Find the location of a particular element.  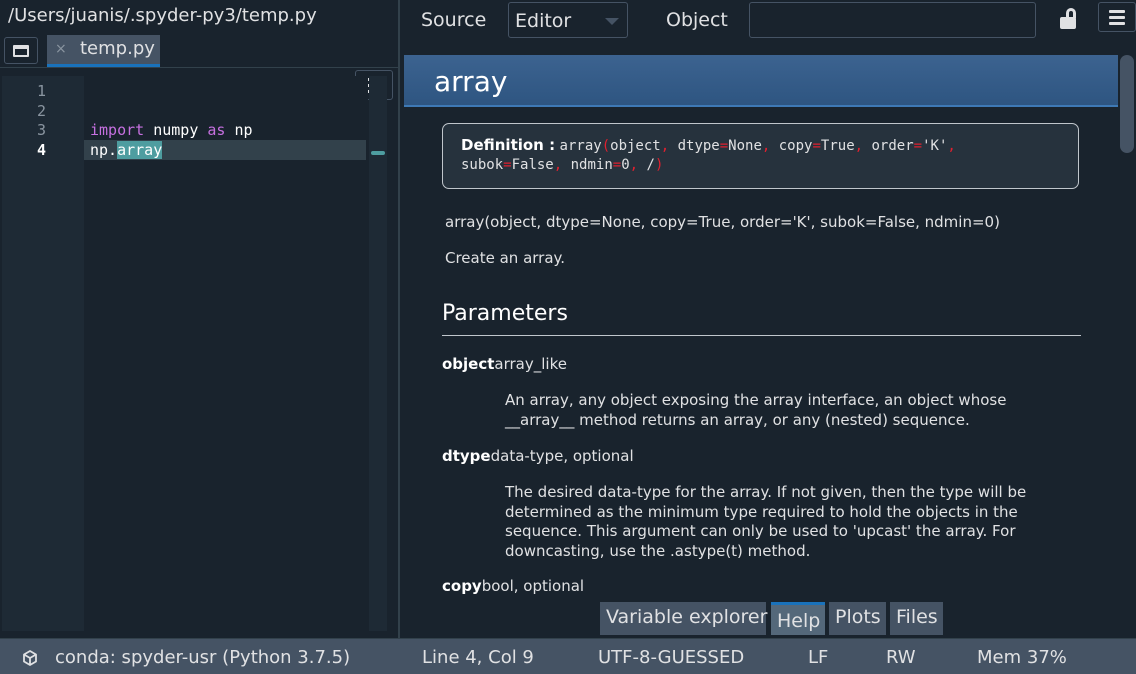

editor-file-path: /Users/juanis/.spyder-py3/temp.py is located at coordinates (162, 15).